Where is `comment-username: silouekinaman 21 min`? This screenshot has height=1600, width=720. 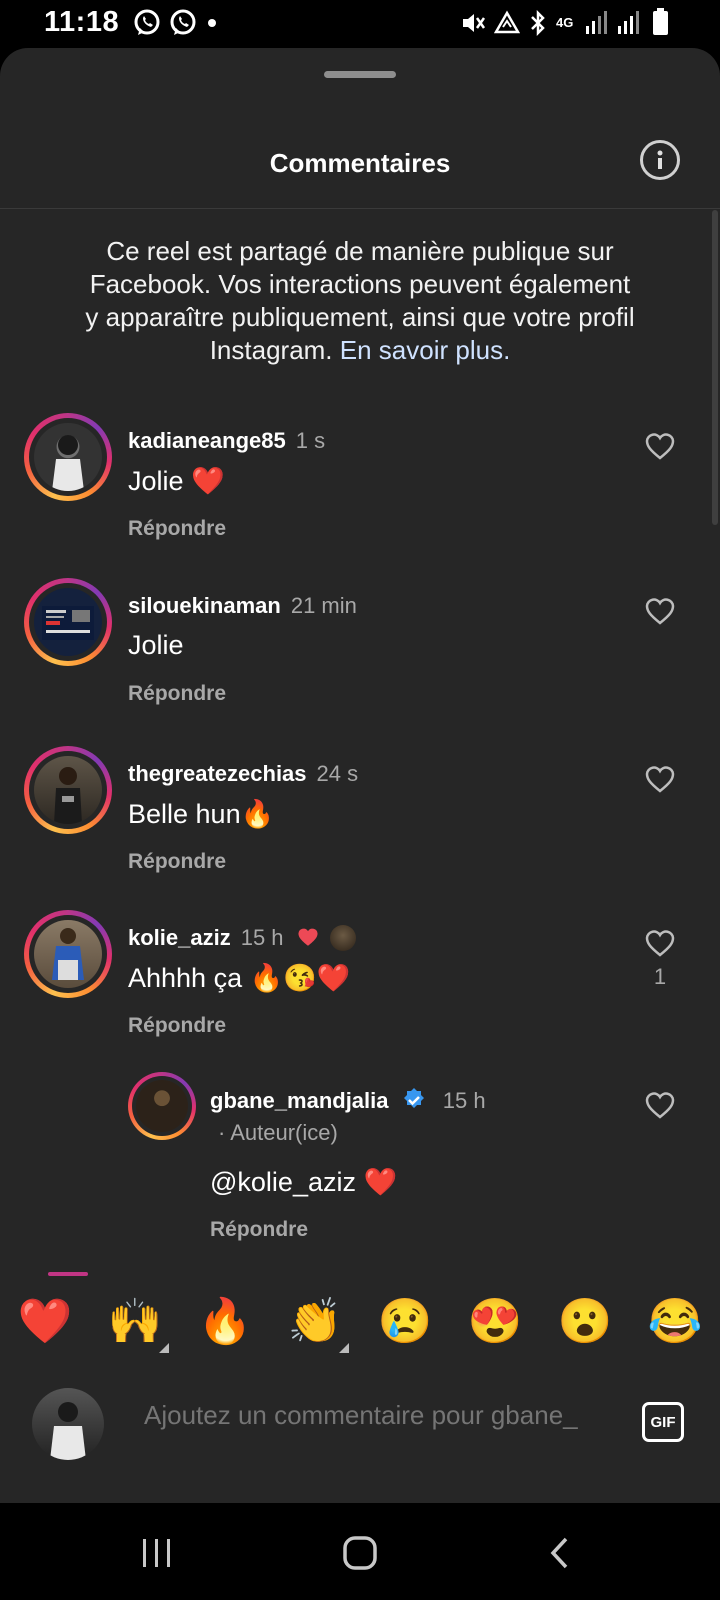 comment-username: silouekinaman 21 min is located at coordinates (242, 606).